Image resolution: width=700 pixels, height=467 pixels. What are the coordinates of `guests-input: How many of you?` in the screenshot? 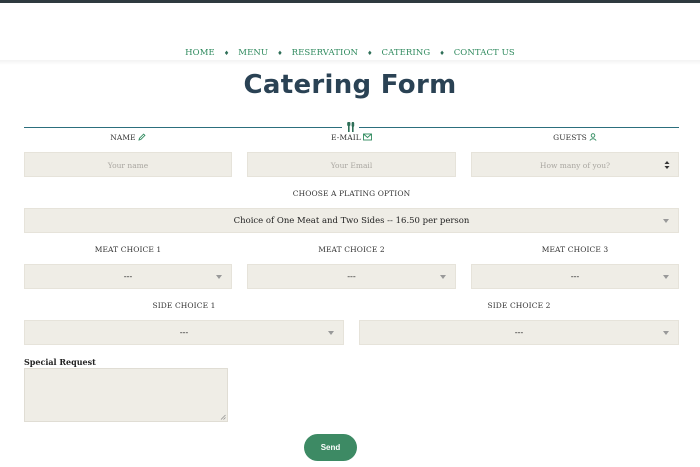 It's located at (575, 164).